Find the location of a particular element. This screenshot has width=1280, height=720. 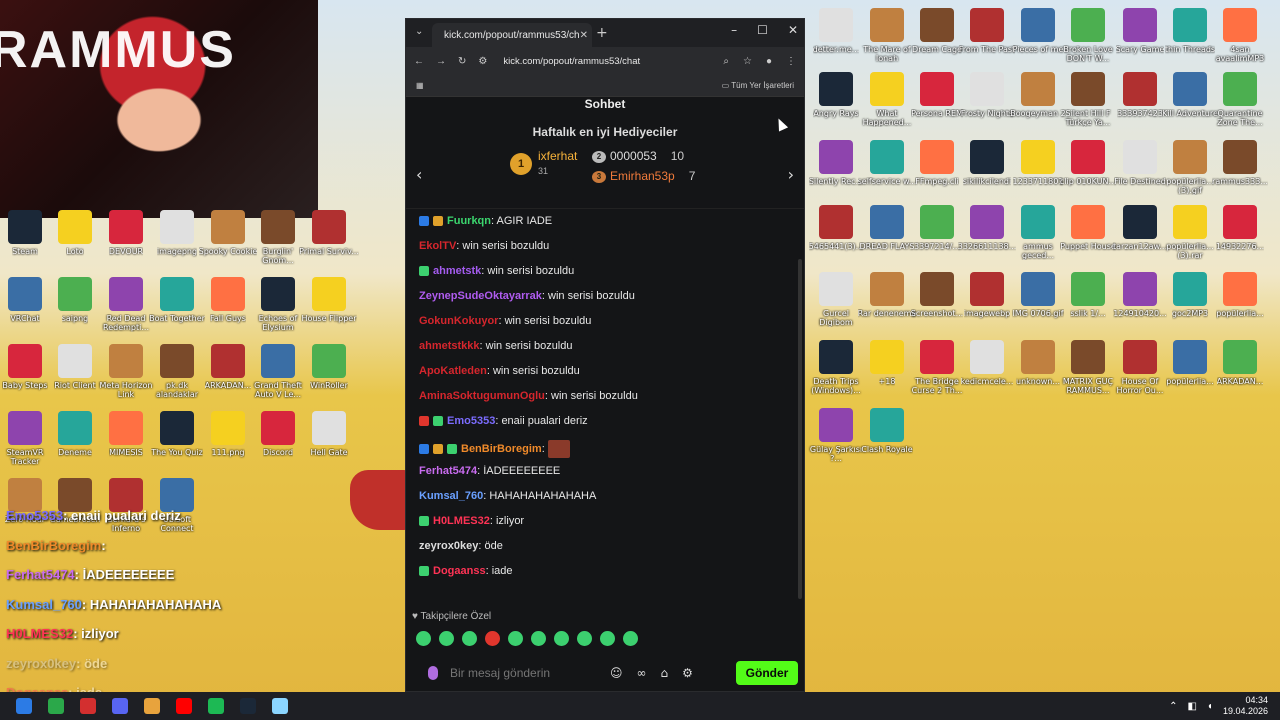

desktop-icon: Puppet House is located at coordinates (1088, 232).